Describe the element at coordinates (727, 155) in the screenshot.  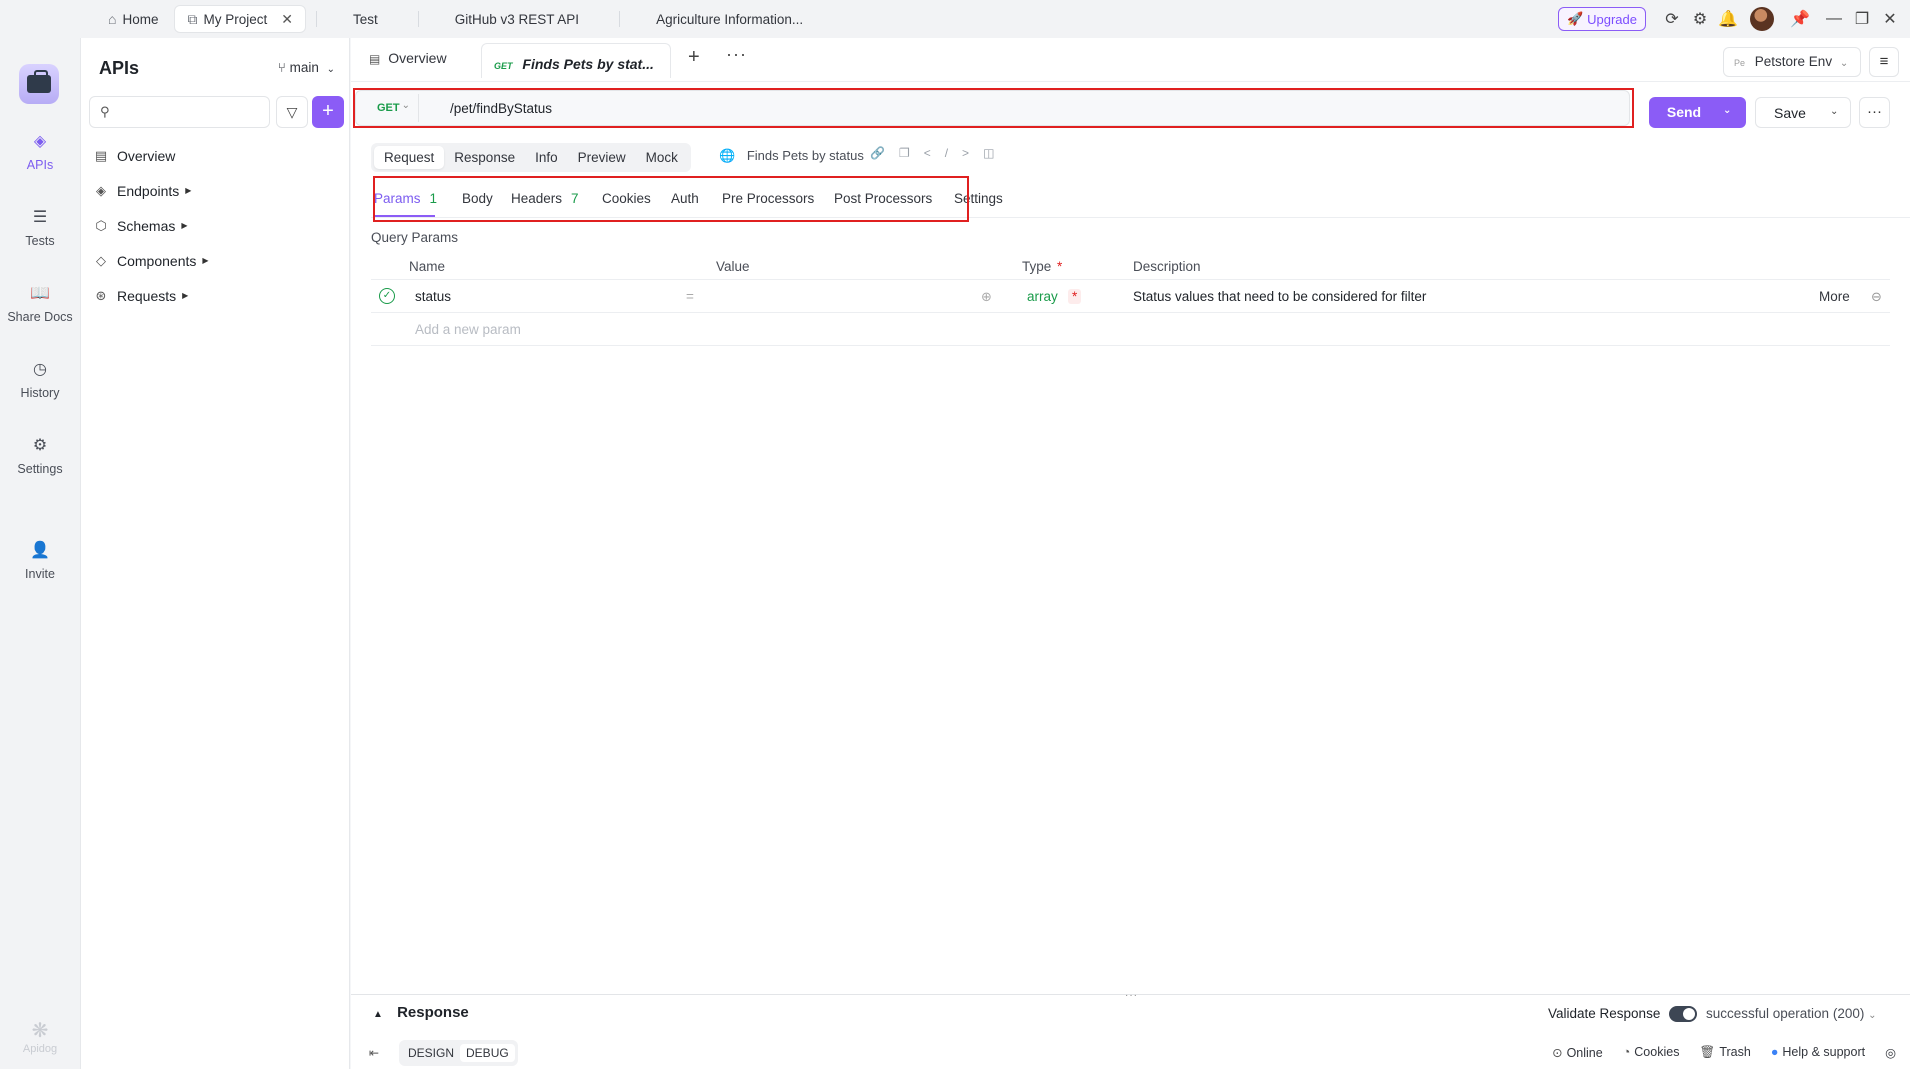
I see `globe-icon: 🌐` at that location.